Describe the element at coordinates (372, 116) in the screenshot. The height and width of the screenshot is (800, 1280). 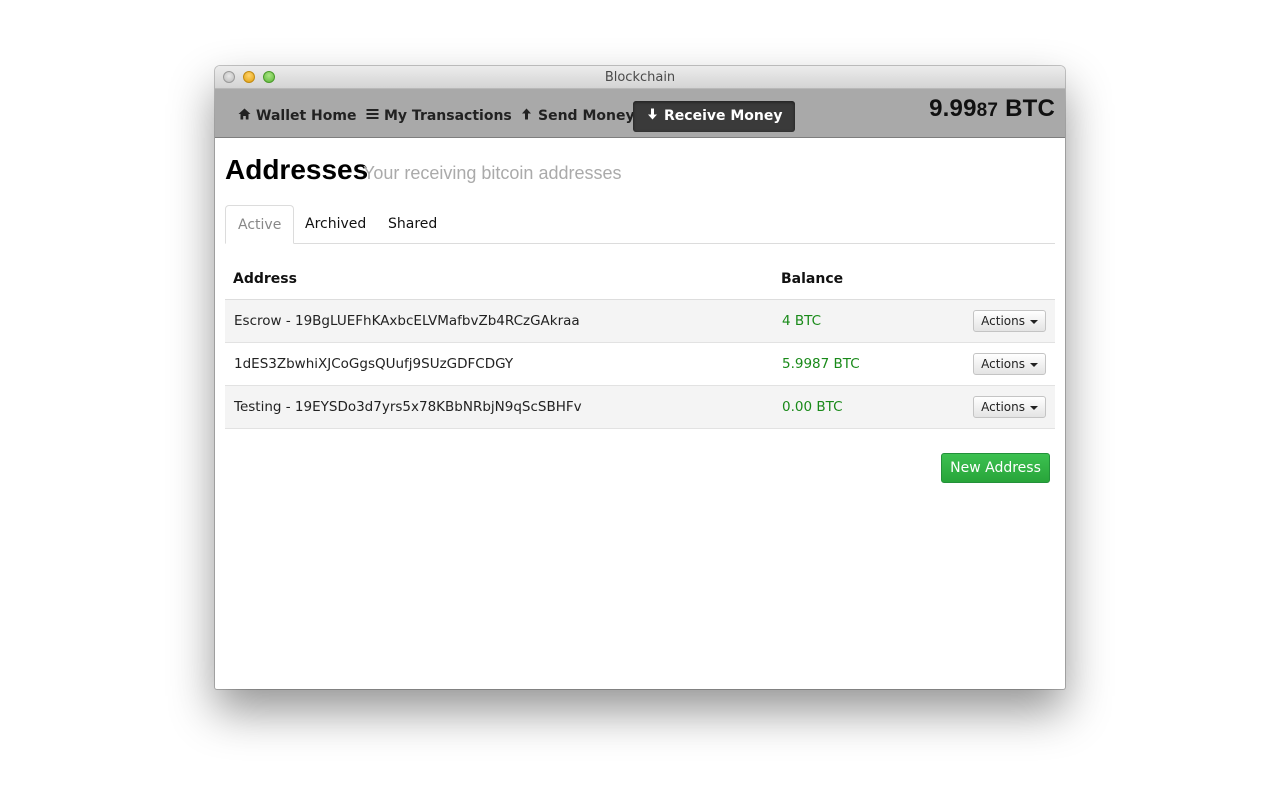
I see `list-icon` at that location.